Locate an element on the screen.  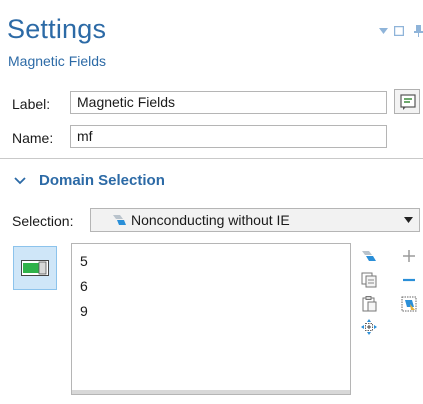
maximize-icon is located at coordinates (399, 31).